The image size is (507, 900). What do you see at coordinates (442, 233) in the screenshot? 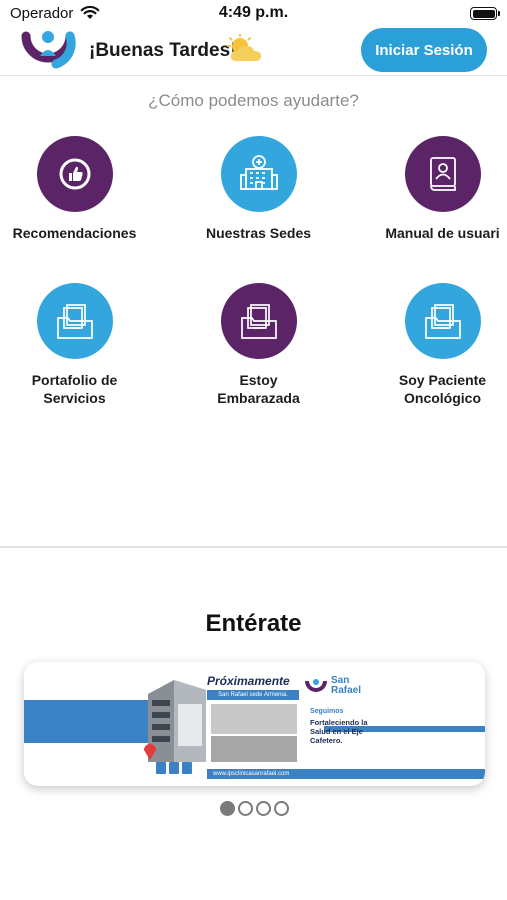
I see `menu-item-label: Manual de usuari` at bounding box center [442, 233].